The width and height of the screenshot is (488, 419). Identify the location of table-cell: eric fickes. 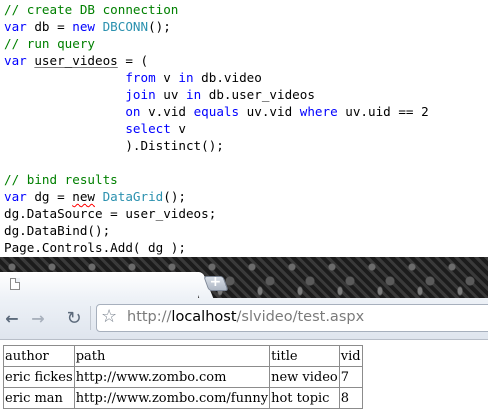
(39, 377).